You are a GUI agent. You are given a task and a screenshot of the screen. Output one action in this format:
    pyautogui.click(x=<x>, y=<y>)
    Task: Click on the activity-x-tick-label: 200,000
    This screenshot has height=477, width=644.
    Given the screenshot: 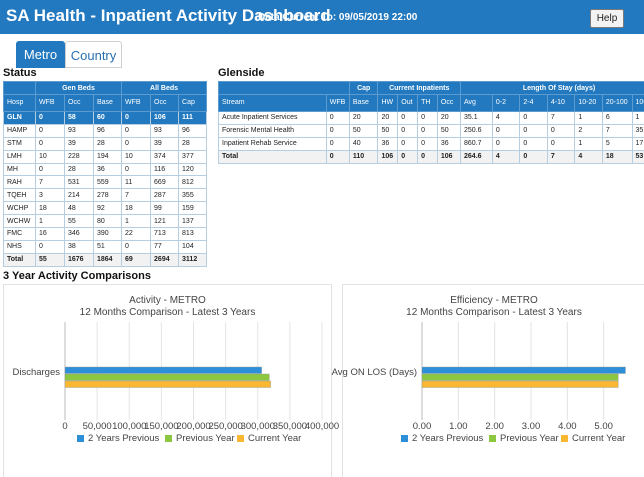 What is the action you would take?
    pyautogui.click(x=193, y=426)
    